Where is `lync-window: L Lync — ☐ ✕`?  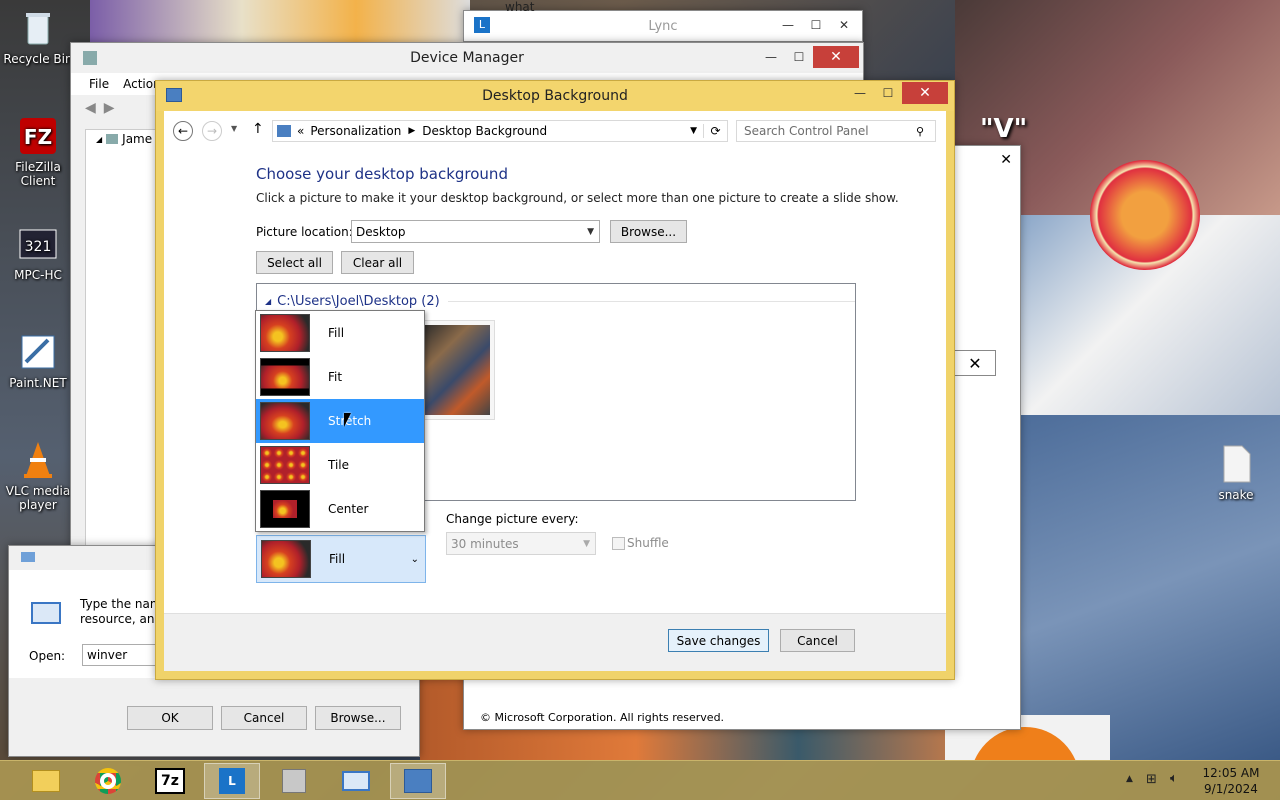
lync-window: L Lync — ☐ ✕ is located at coordinates (663, 26).